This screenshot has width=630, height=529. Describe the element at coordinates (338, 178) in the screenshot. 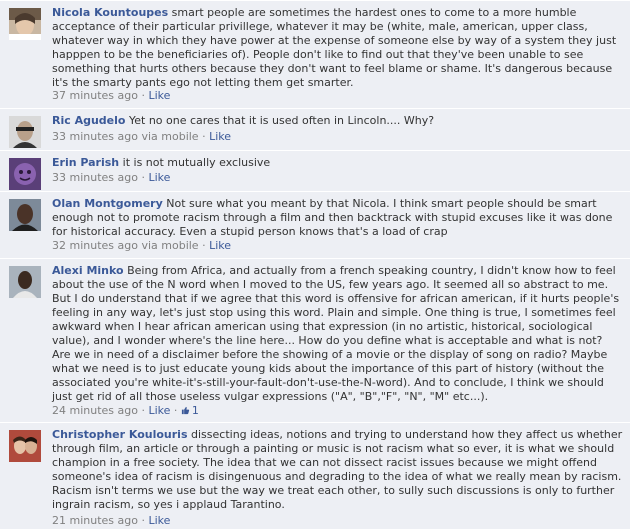

I see `comment-meta: 33 minutes ago · Like` at that location.